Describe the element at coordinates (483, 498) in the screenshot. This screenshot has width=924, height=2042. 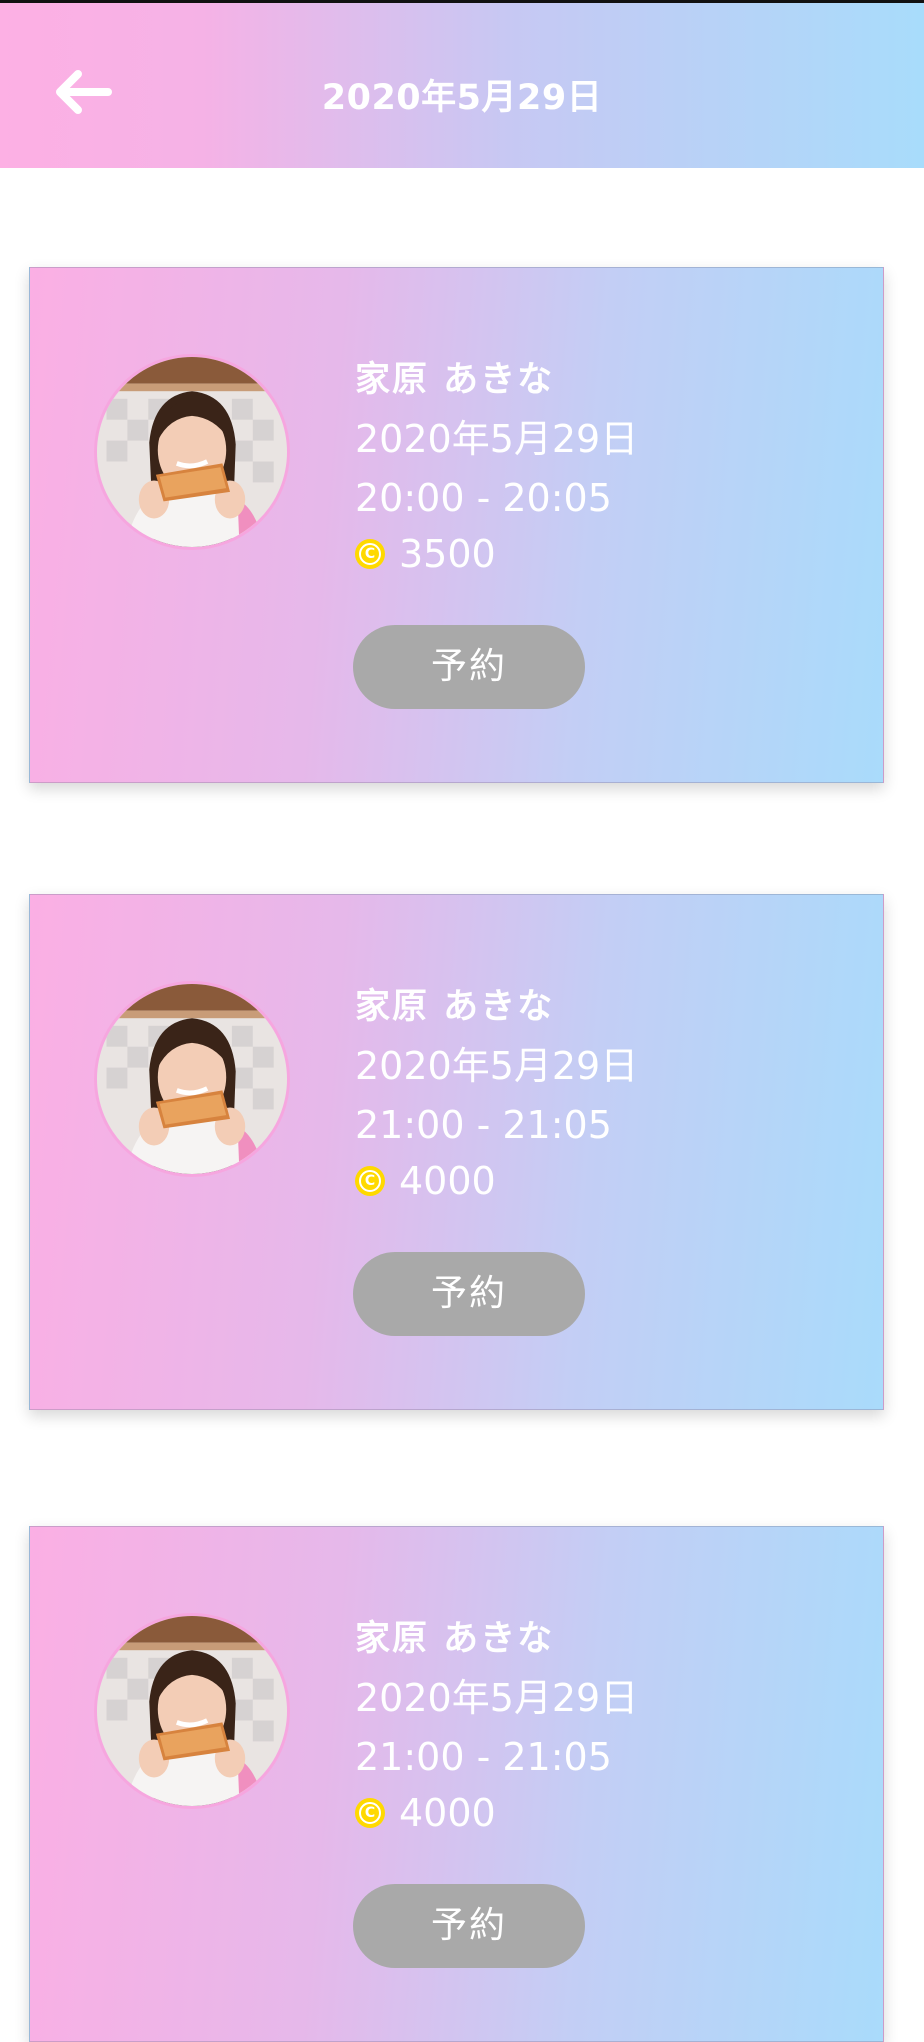
I see `slot-time: 20:00 - 20:05` at that location.